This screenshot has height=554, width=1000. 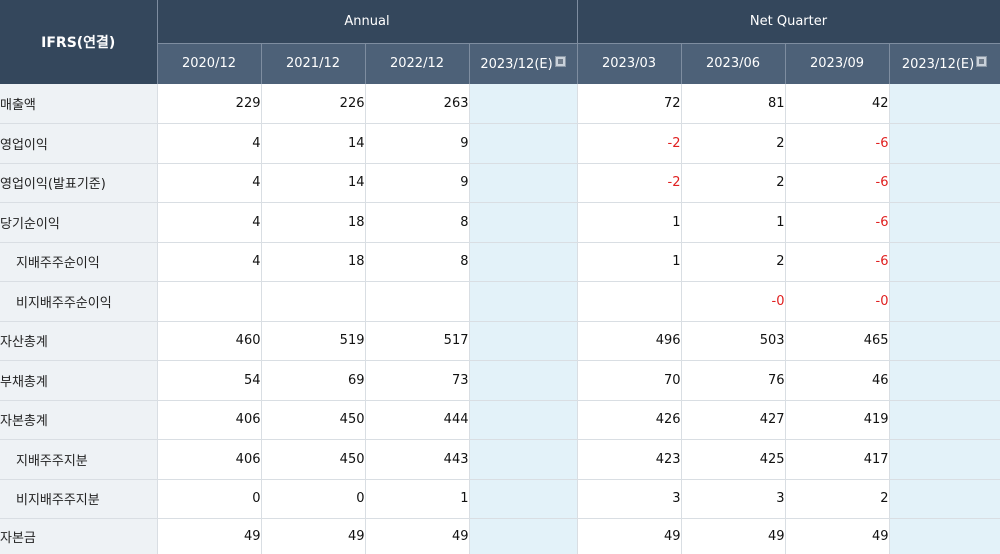 What do you see at coordinates (629, 420) in the screenshot?
I see `value-cell: 426` at bounding box center [629, 420].